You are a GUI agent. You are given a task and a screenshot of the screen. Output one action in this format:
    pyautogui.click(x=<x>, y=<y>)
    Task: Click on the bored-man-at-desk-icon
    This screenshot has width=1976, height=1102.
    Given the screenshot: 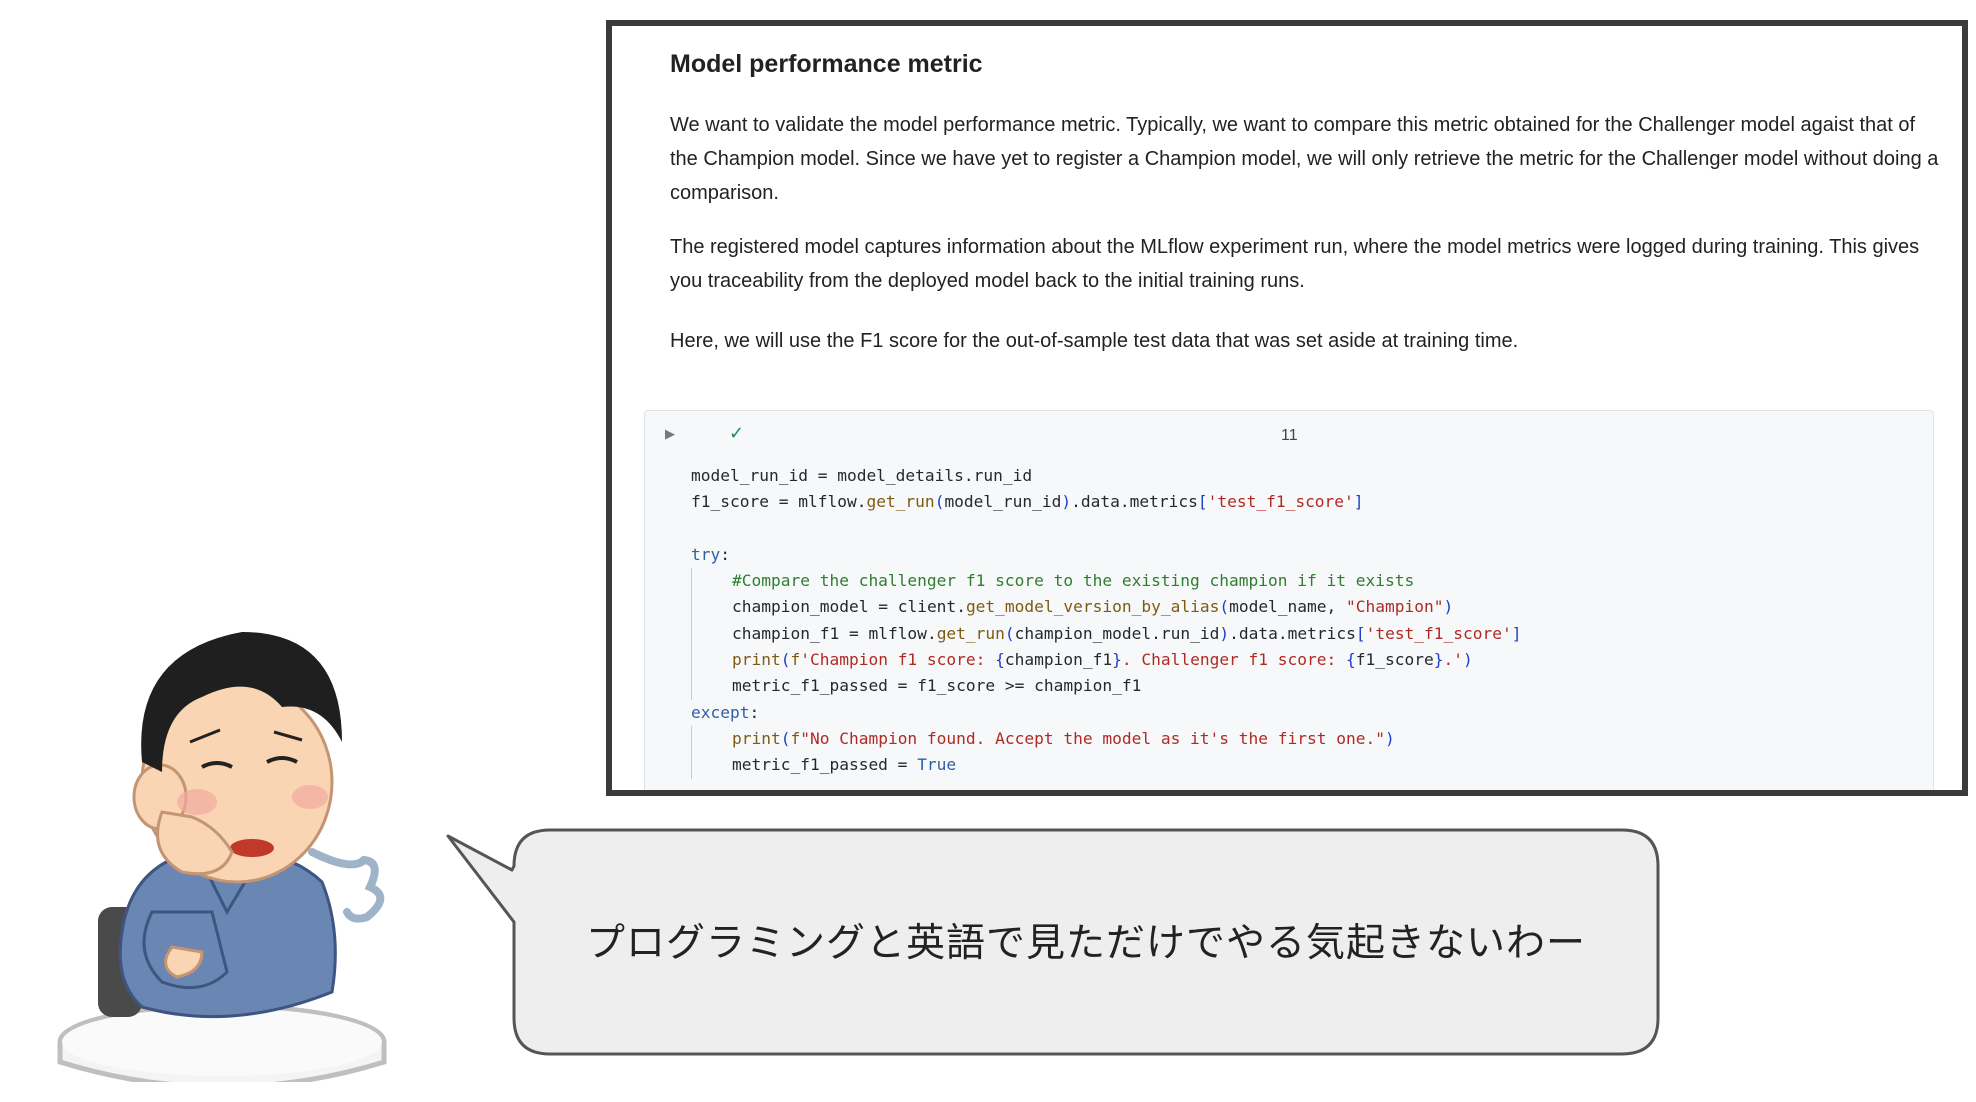 What is the action you would take?
    pyautogui.click(x=222, y=857)
    